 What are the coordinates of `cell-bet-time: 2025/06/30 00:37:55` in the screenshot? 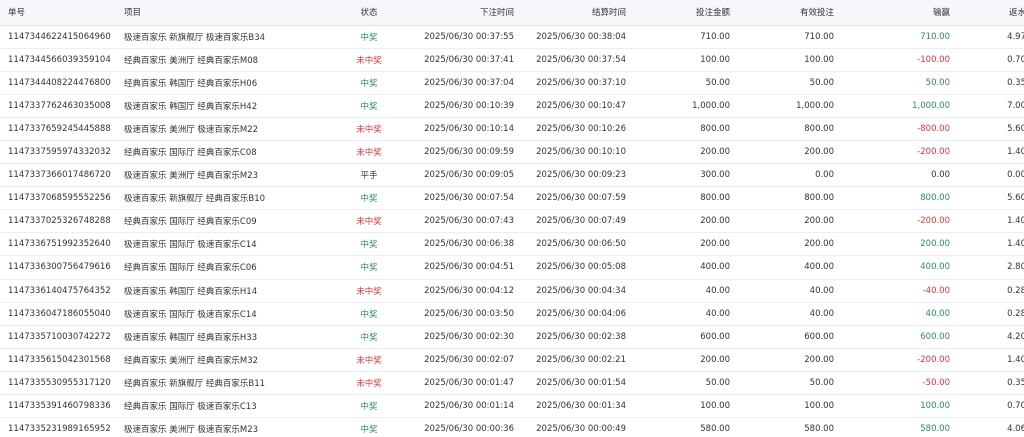 It's located at (464, 37).